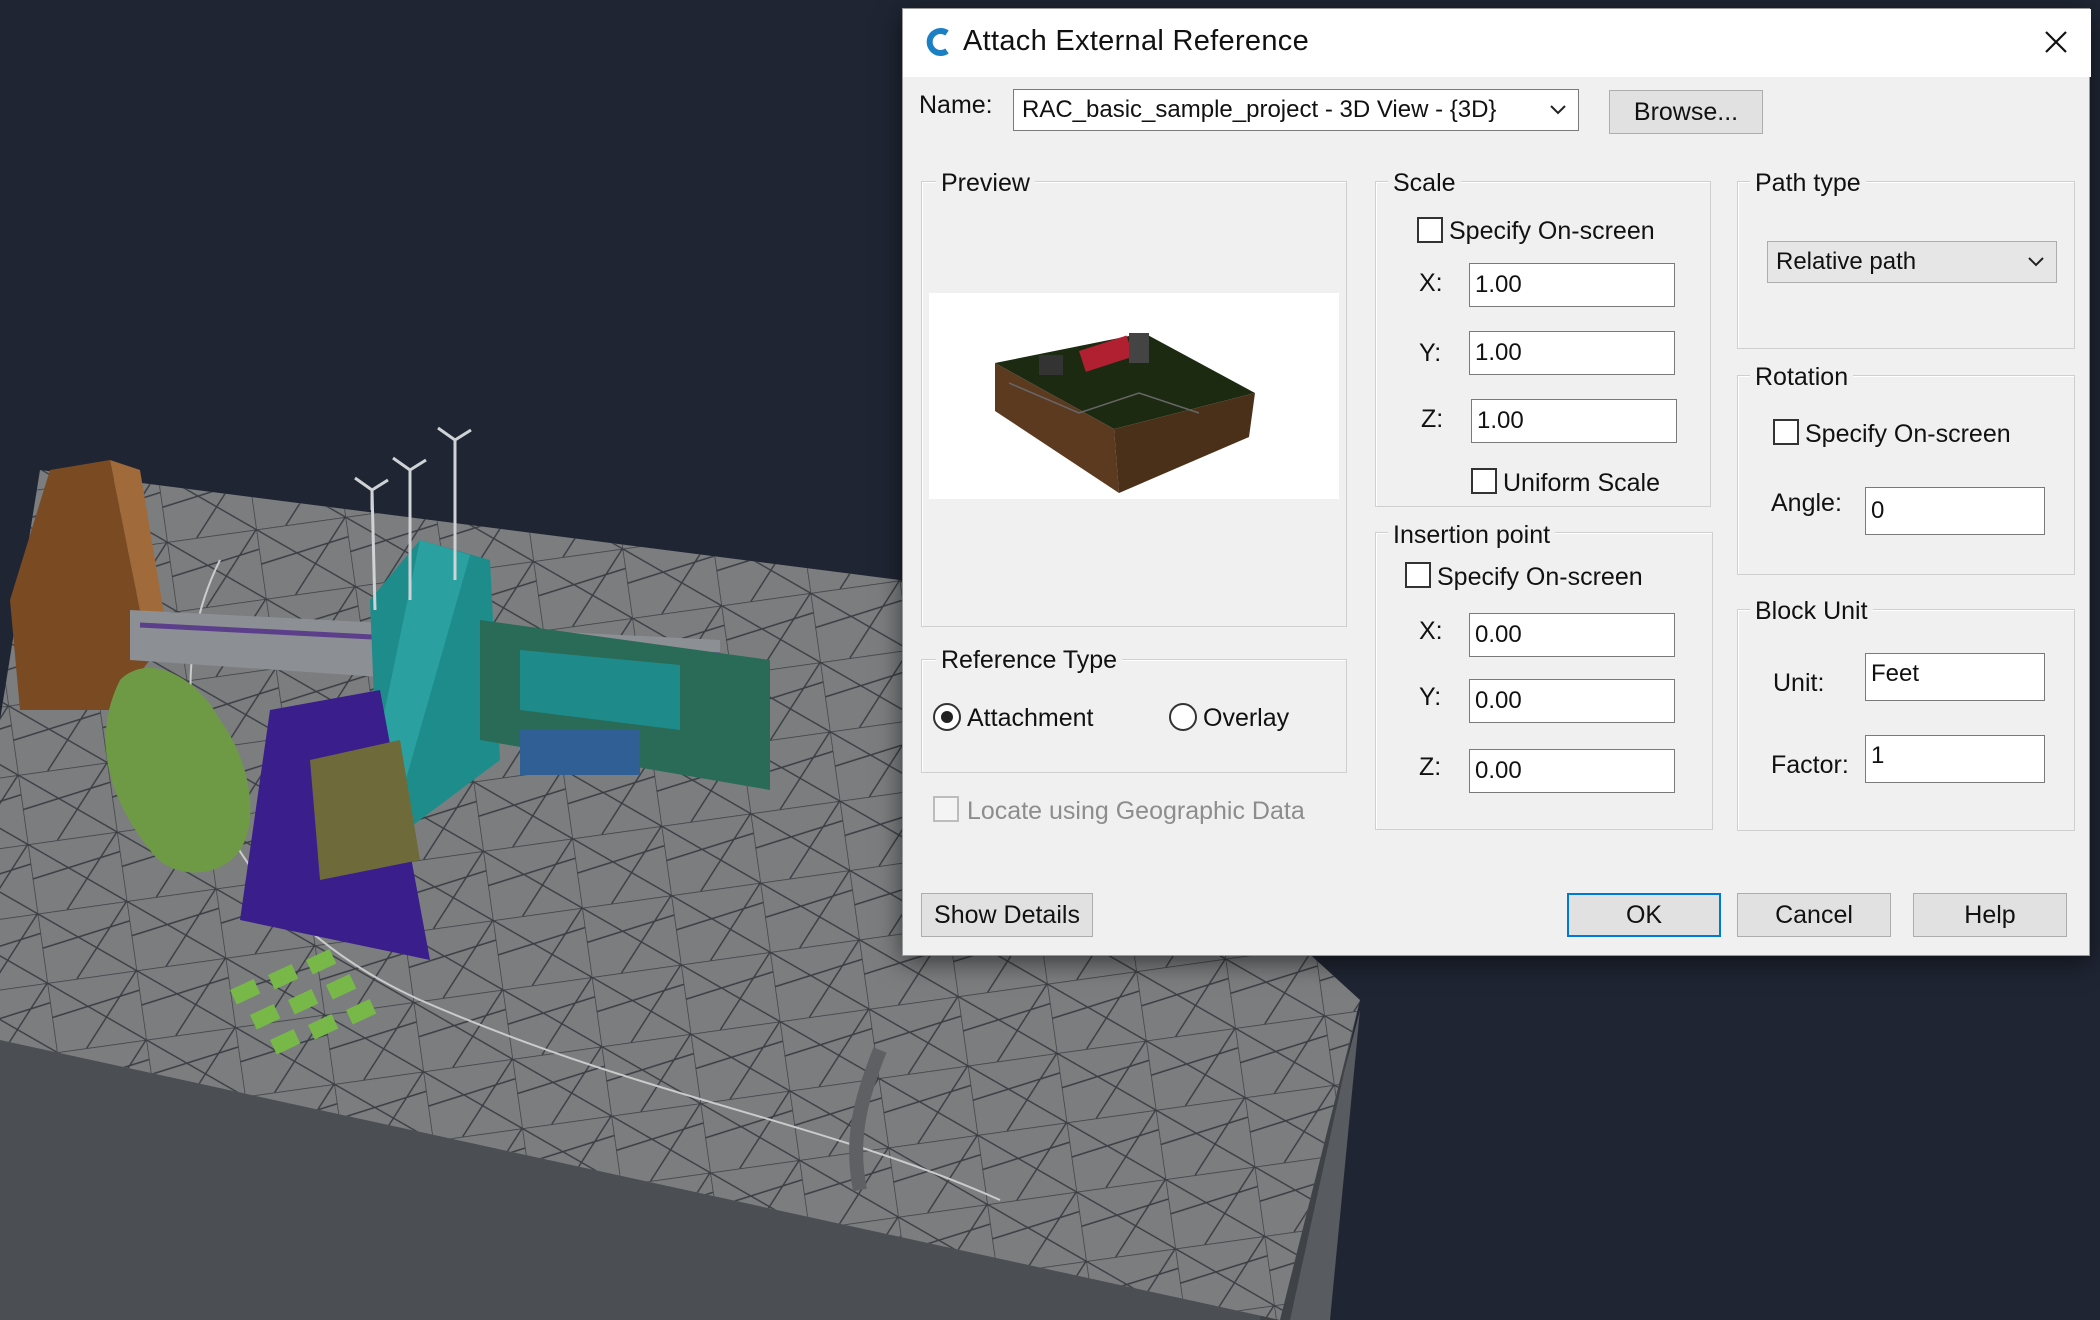  What do you see at coordinates (1799, 683) in the screenshot?
I see `unit-label: Unit:` at bounding box center [1799, 683].